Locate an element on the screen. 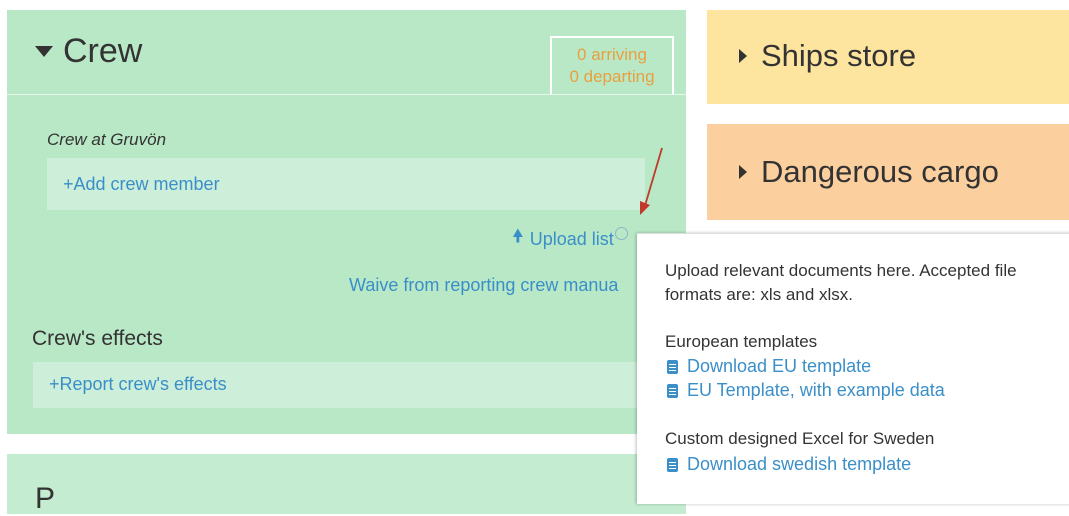 Image resolution: width=1069 pixels, height=516 pixels. upload-arrow-icon: 🠝 is located at coordinates (518, 236).